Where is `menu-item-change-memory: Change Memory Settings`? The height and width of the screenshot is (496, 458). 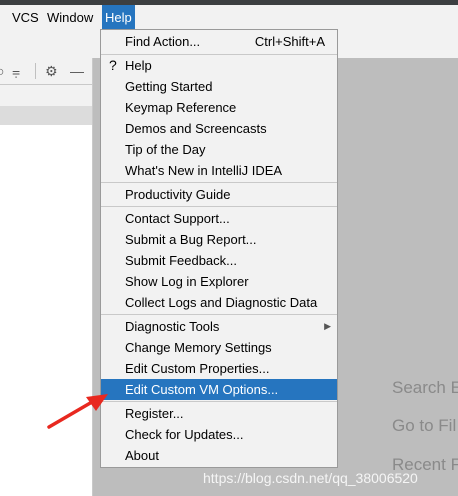
menu-item-change-memory: Change Memory Settings is located at coordinates (219, 347).